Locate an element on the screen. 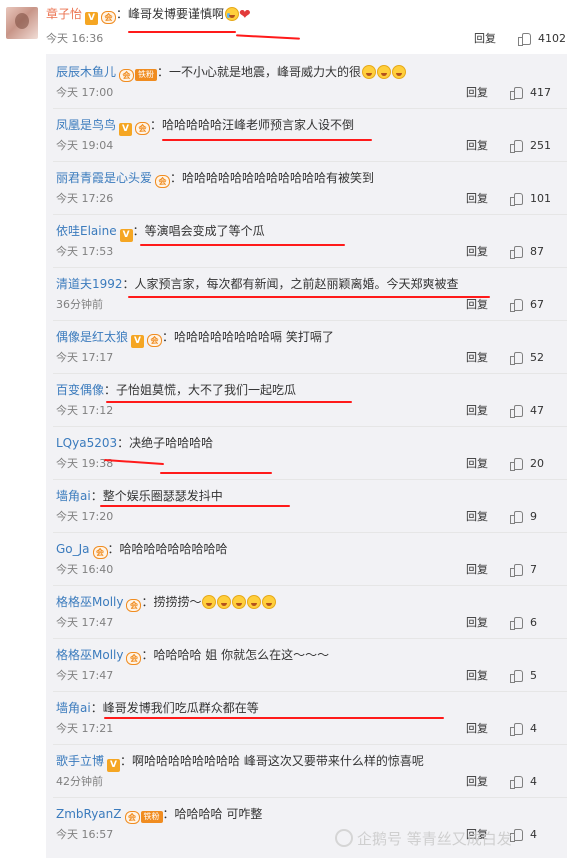 This screenshot has width=567, height=858. like-count: 101 is located at coordinates (540, 198).